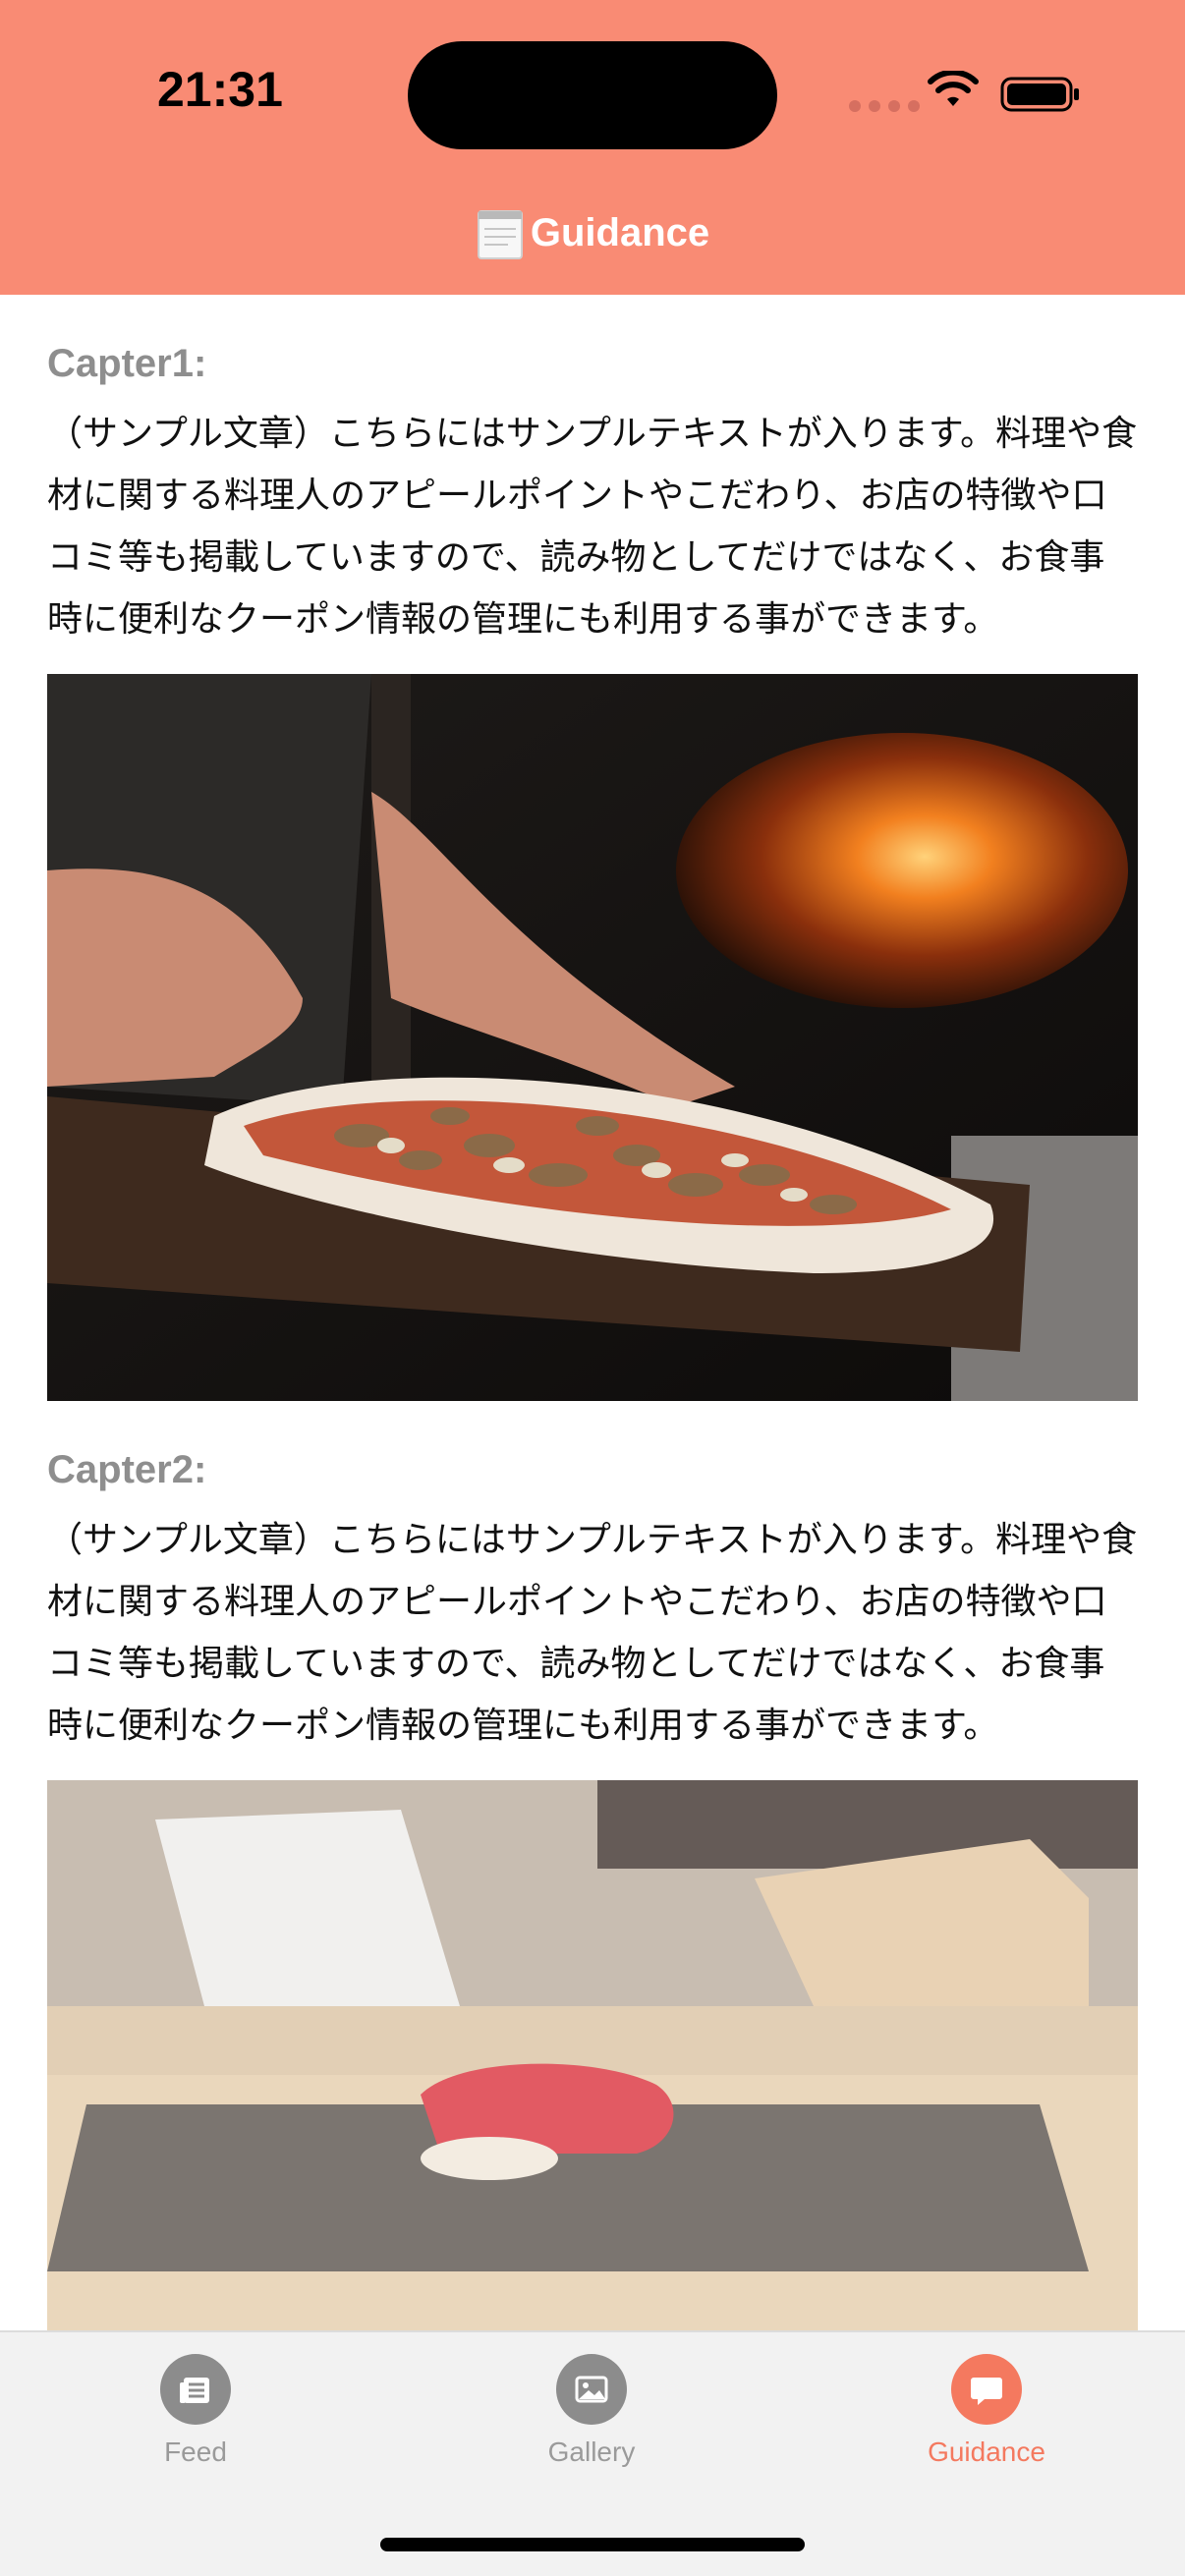 This screenshot has height=2576, width=1185. I want to click on tab-feed: Feed, so click(196, 2413).